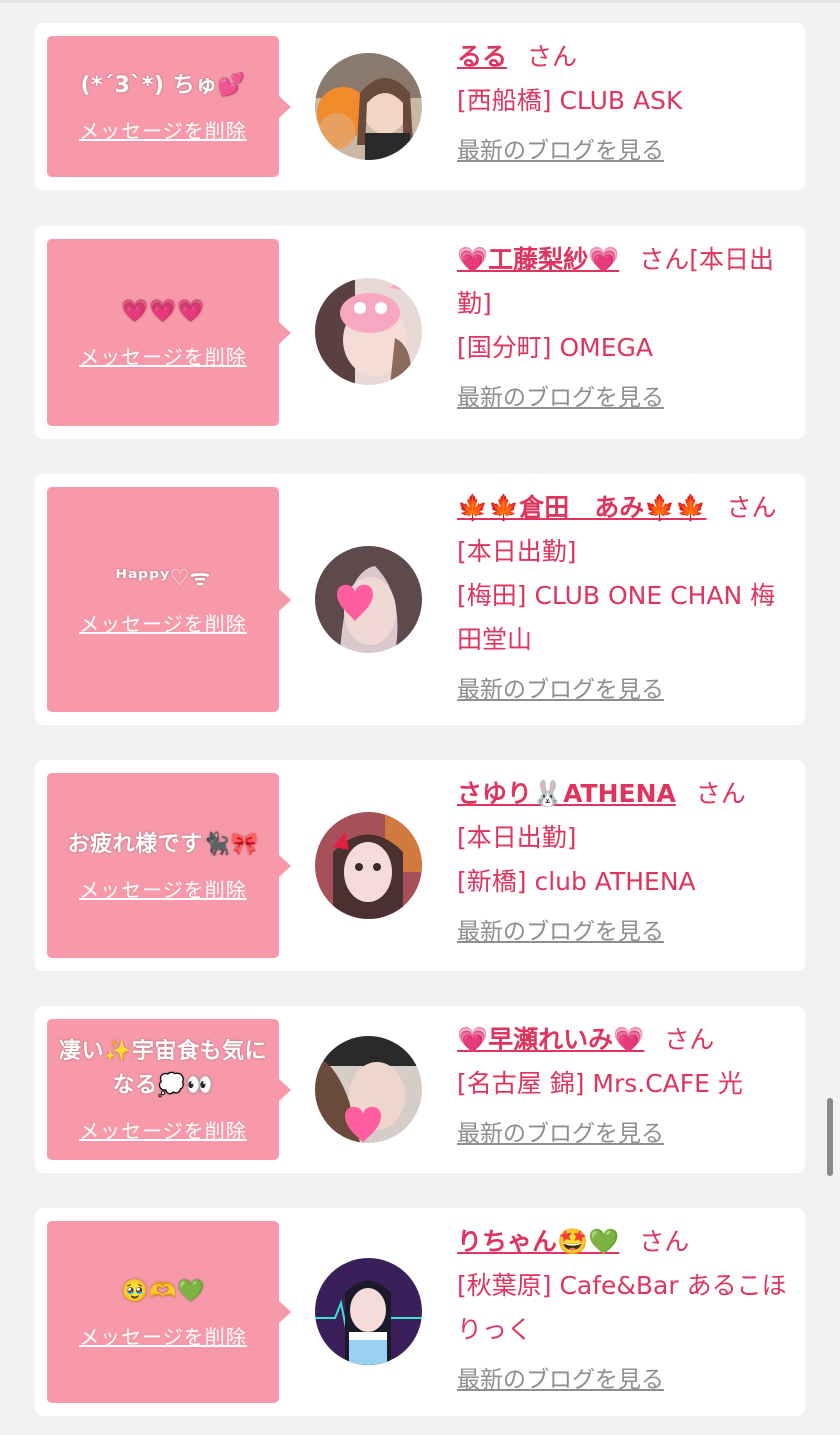 Image resolution: width=840 pixels, height=1435 pixels. What do you see at coordinates (169, 865) in the screenshot?
I see `message-bubble: お疲れ様です🐈‍⬛🎀 メッセージを削除` at bounding box center [169, 865].